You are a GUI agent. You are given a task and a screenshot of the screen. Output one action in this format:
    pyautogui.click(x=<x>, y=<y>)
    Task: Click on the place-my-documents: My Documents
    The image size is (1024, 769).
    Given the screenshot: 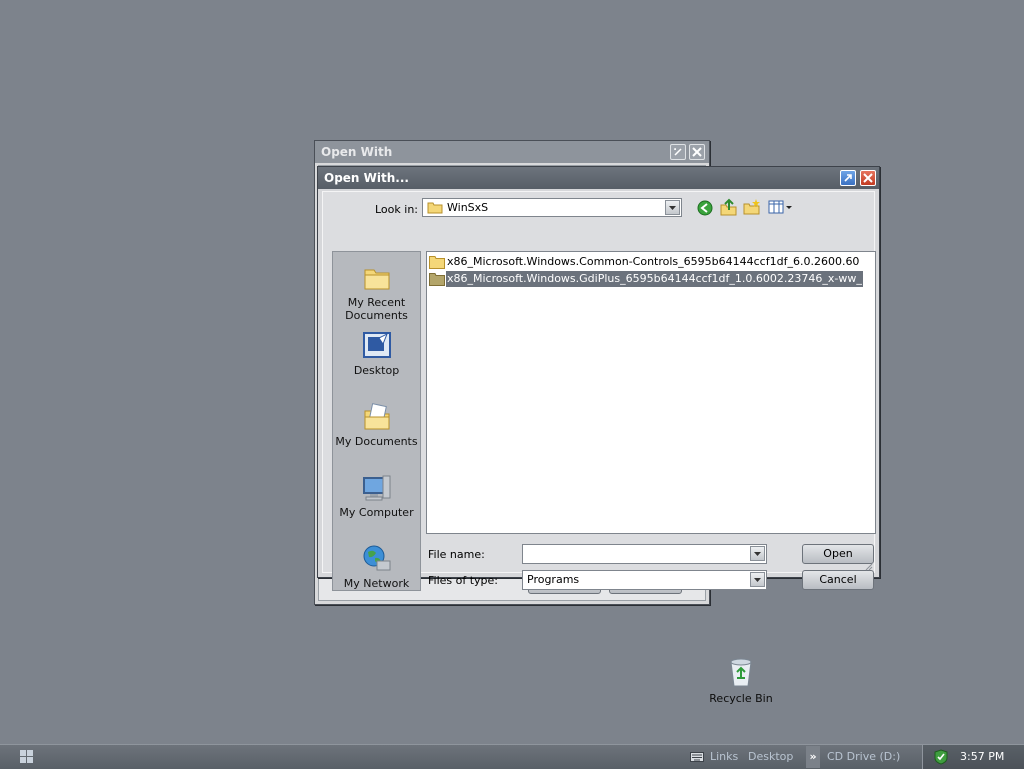 What is the action you would take?
    pyautogui.click(x=376, y=424)
    